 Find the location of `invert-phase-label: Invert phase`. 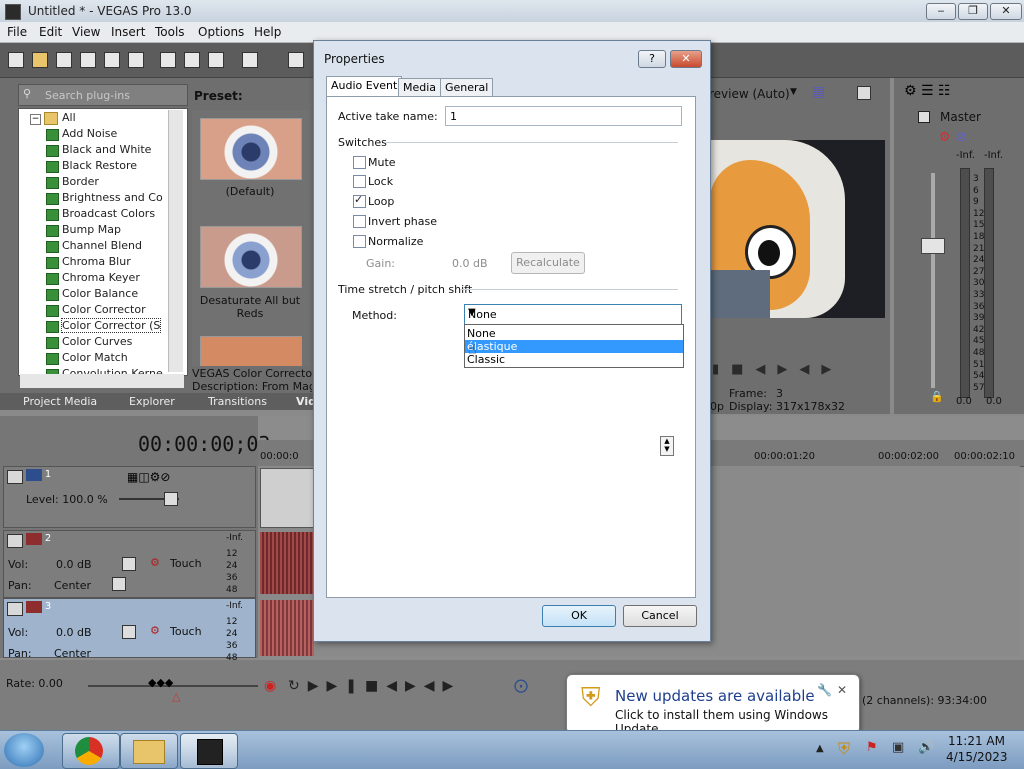

invert-phase-label: Invert phase is located at coordinates (402, 221).